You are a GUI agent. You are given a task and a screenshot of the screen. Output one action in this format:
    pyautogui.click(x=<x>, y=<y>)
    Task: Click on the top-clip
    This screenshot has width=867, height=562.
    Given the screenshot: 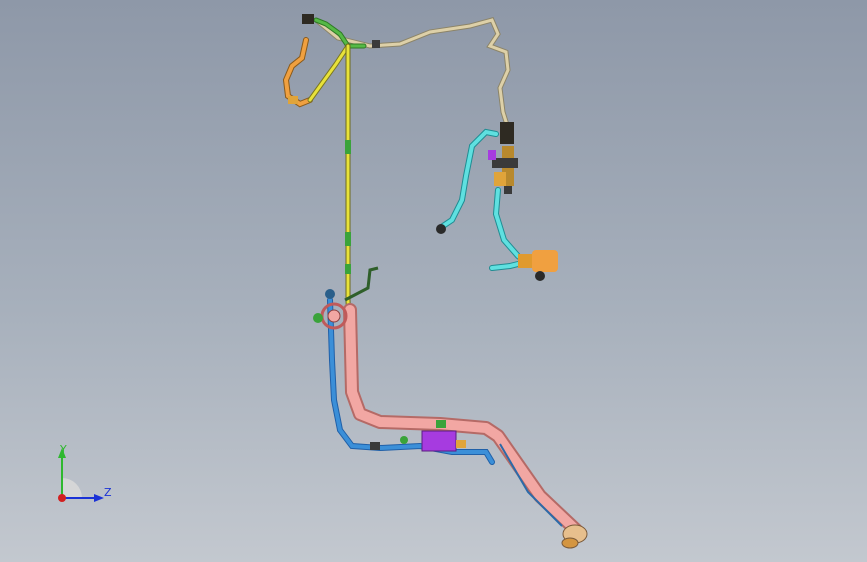 What is the action you would take?
    pyautogui.click(x=376, y=44)
    